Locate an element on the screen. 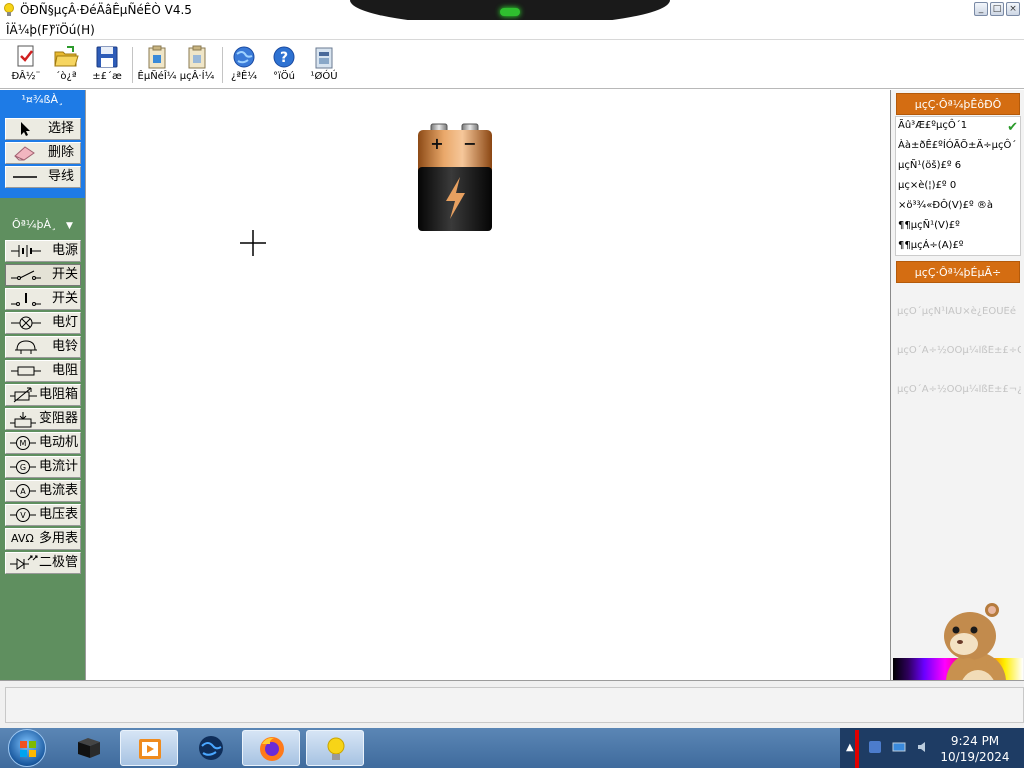 This screenshot has height=771, width=1024. component-switch: 开关 is located at coordinates (43, 275).